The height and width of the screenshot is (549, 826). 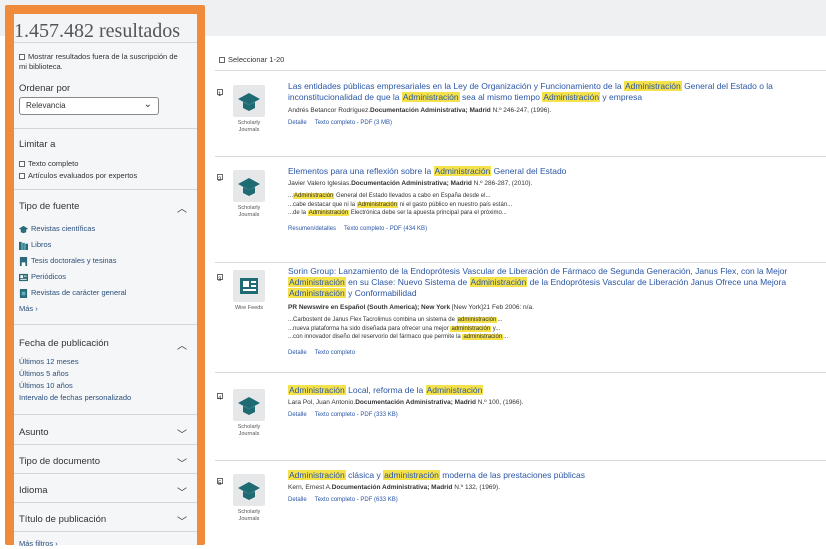 I want to click on result-links: Detalle Texto completo - PDF (3 MB), so click(x=344, y=123).